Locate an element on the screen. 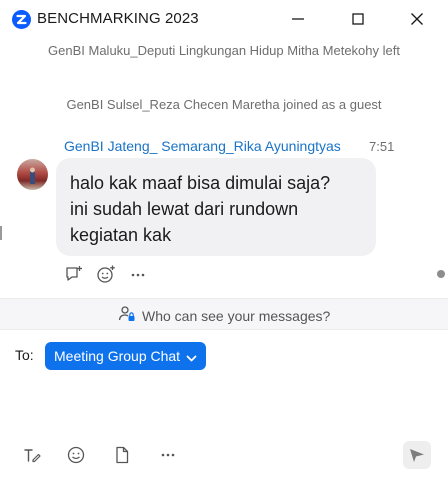 The width and height of the screenshot is (448, 478). close-button is located at coordinates (417, 19).